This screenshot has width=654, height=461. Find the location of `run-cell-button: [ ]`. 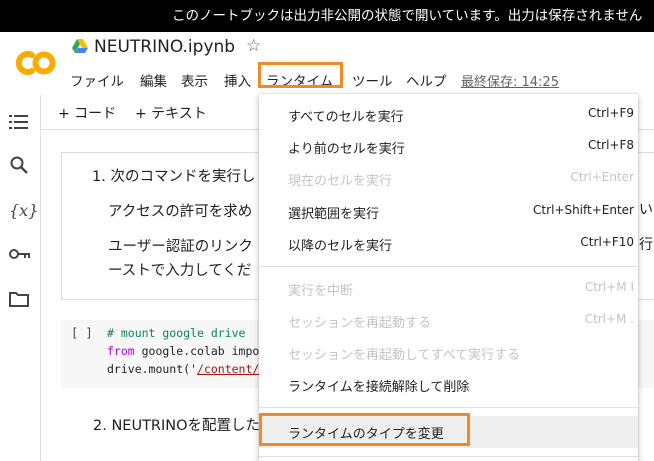

run-cell-button: [ ] is located at coordinates (82, 333).